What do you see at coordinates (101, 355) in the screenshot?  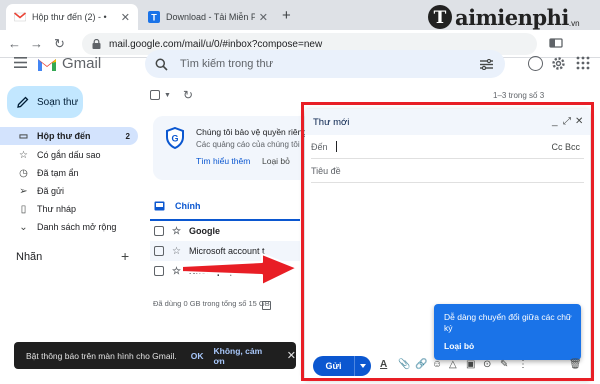 I see `snackbar-message: Bật thông báo trên màn hình cho Gmail.` at bounding box center [101, 355].